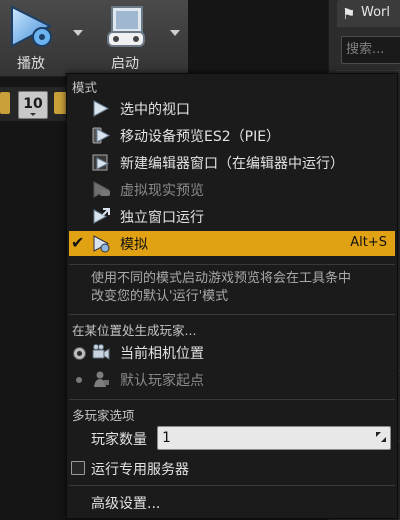 The image size is (400, 520). Describe the element at coordinates (79, 353) in the screenshot. I see `radio-selected-icon` at that location.